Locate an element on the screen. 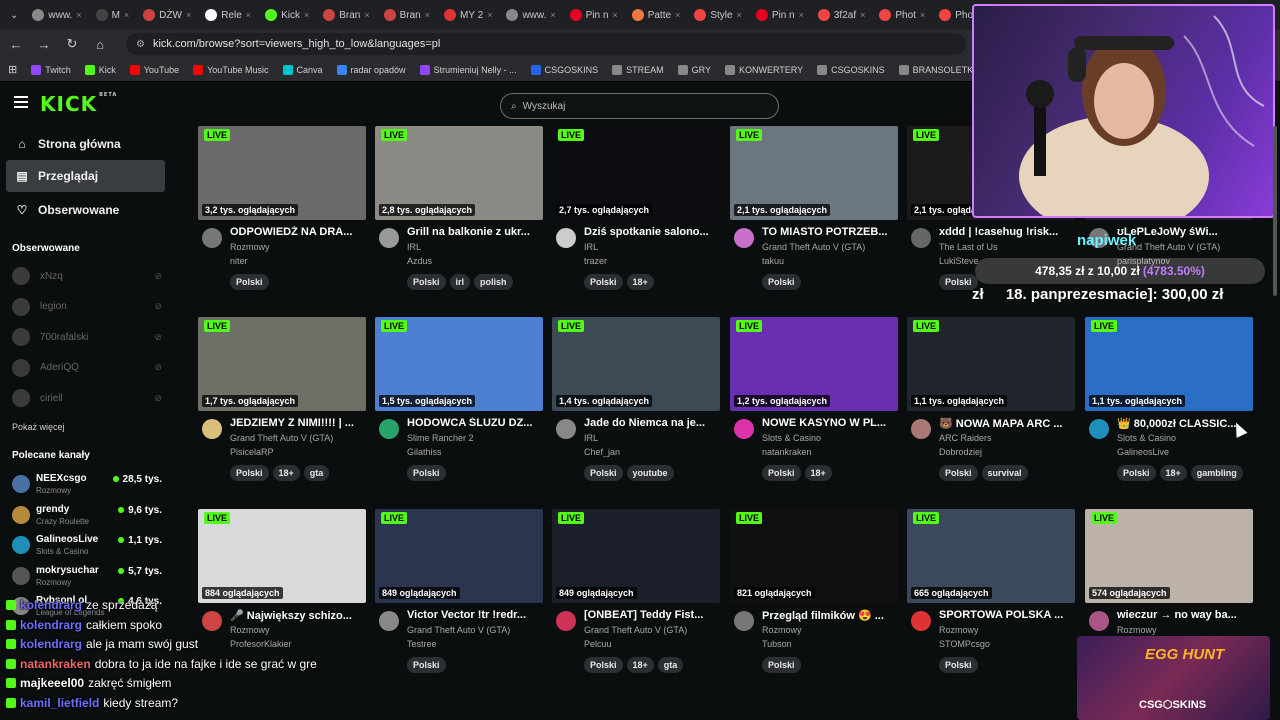  scrollbar is located at coordinates (1275, 423).